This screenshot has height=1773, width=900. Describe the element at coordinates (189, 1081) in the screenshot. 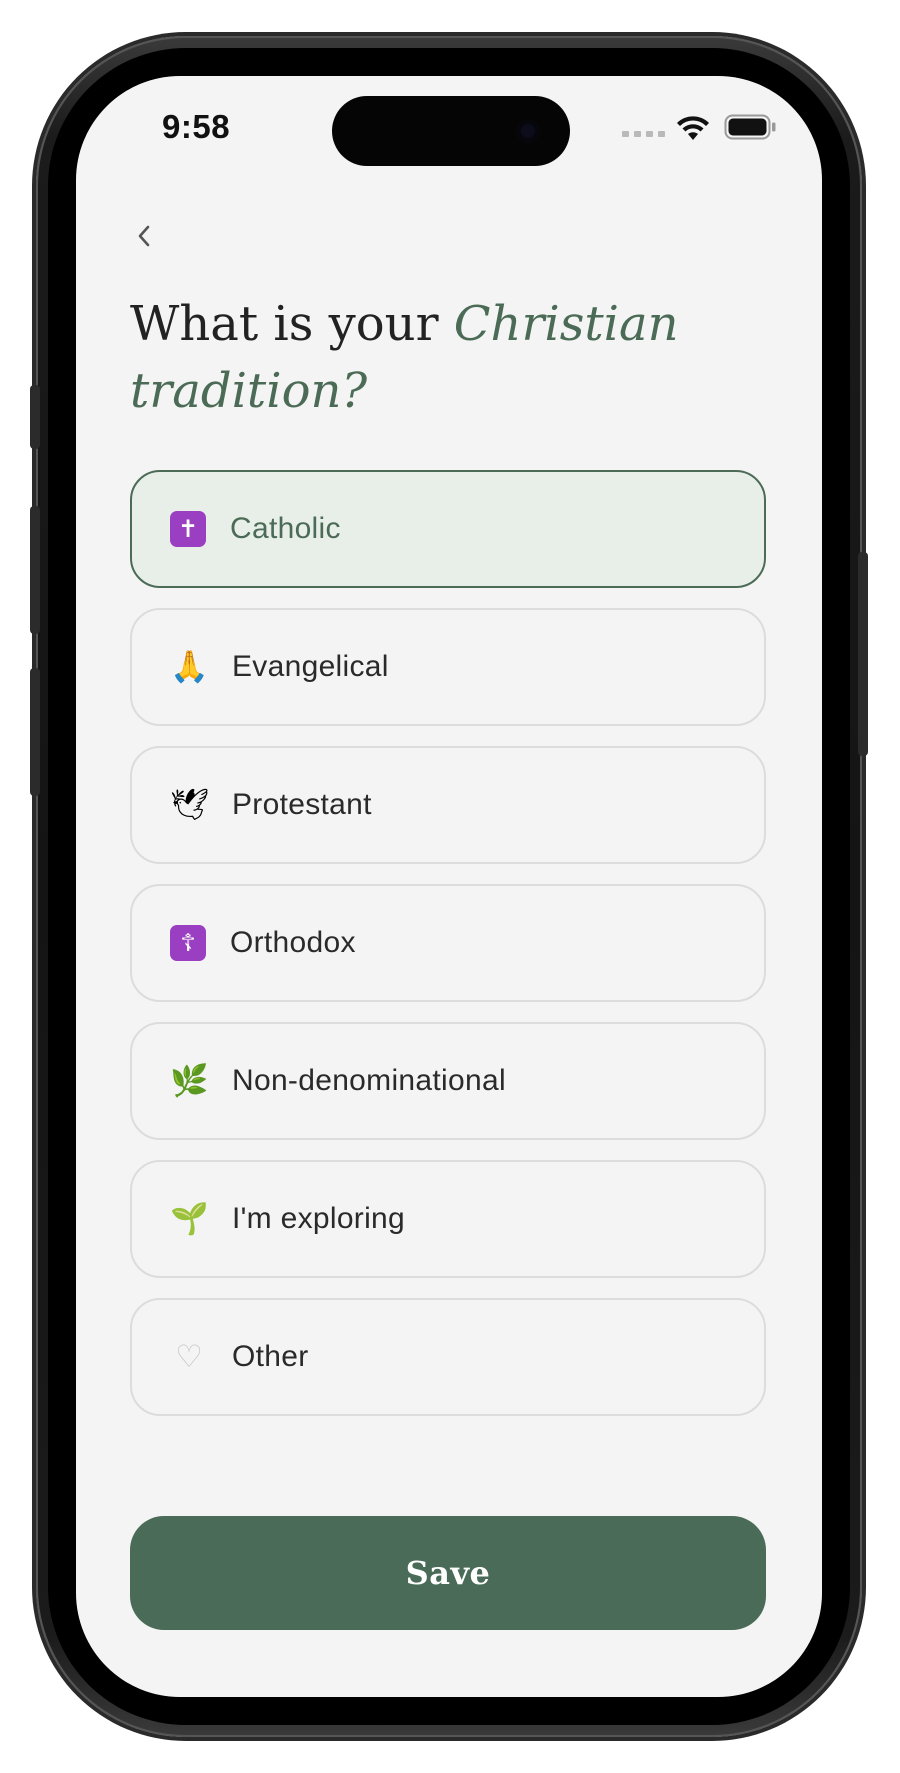

I see `herb-icon: 🌿` at that location.